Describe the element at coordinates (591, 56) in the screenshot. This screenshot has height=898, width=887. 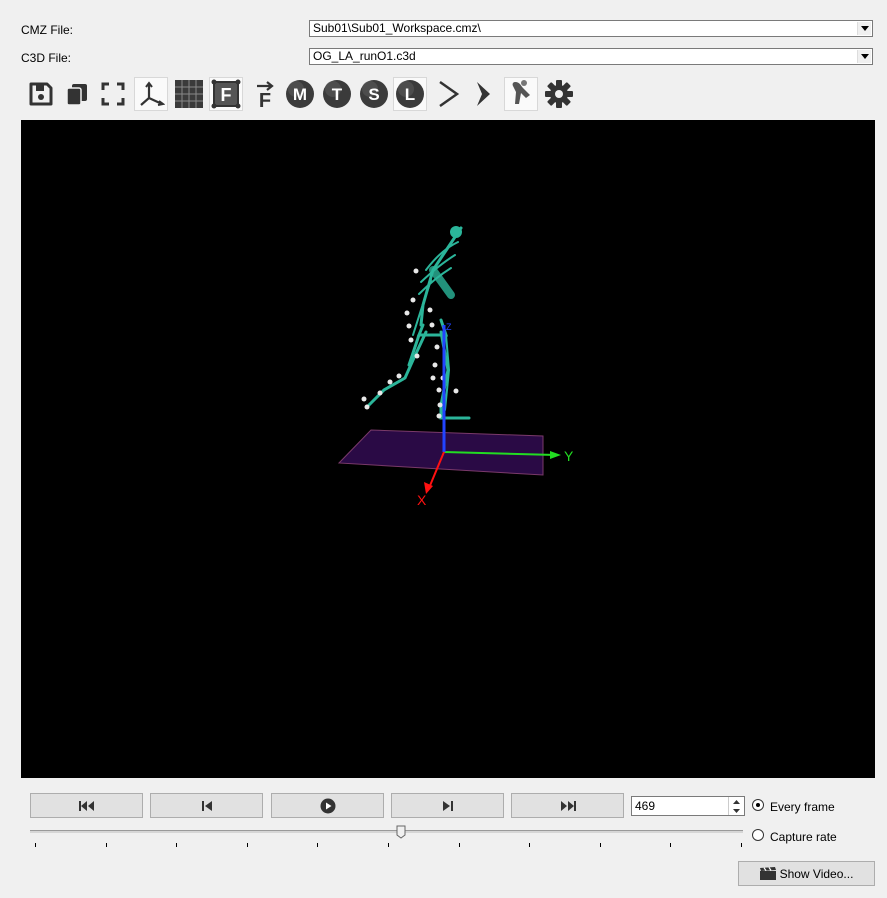
I see `c3d-file-select: OG_LA_runO1.c3d` at that location.